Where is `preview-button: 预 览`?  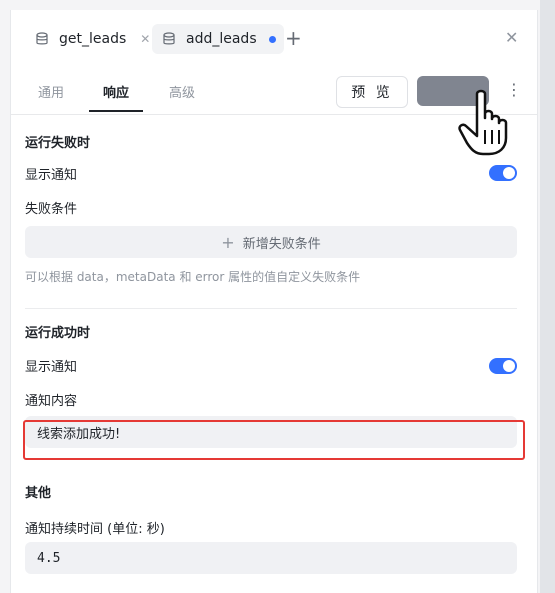
preview-button: 预 览 is located at coordinates (372, 92).